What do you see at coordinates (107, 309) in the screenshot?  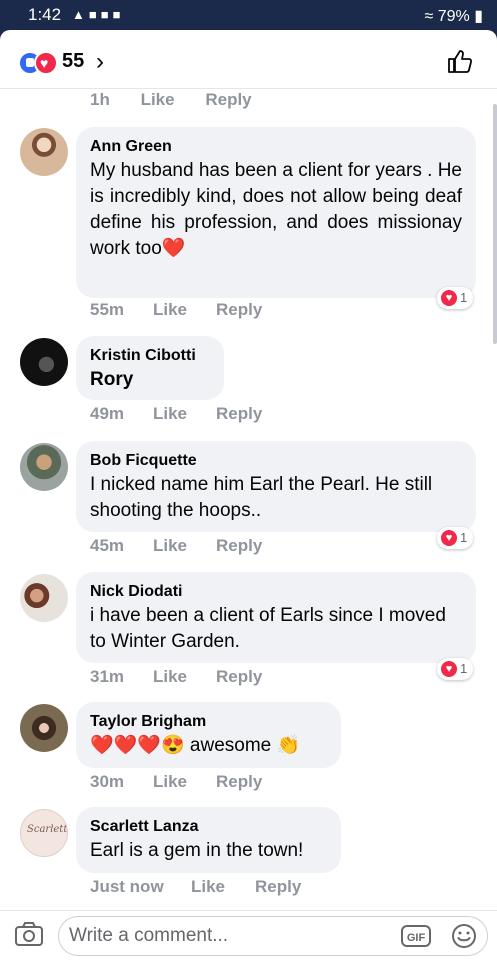 I see `comment-time: 55m` at bounding box center [107, 309].